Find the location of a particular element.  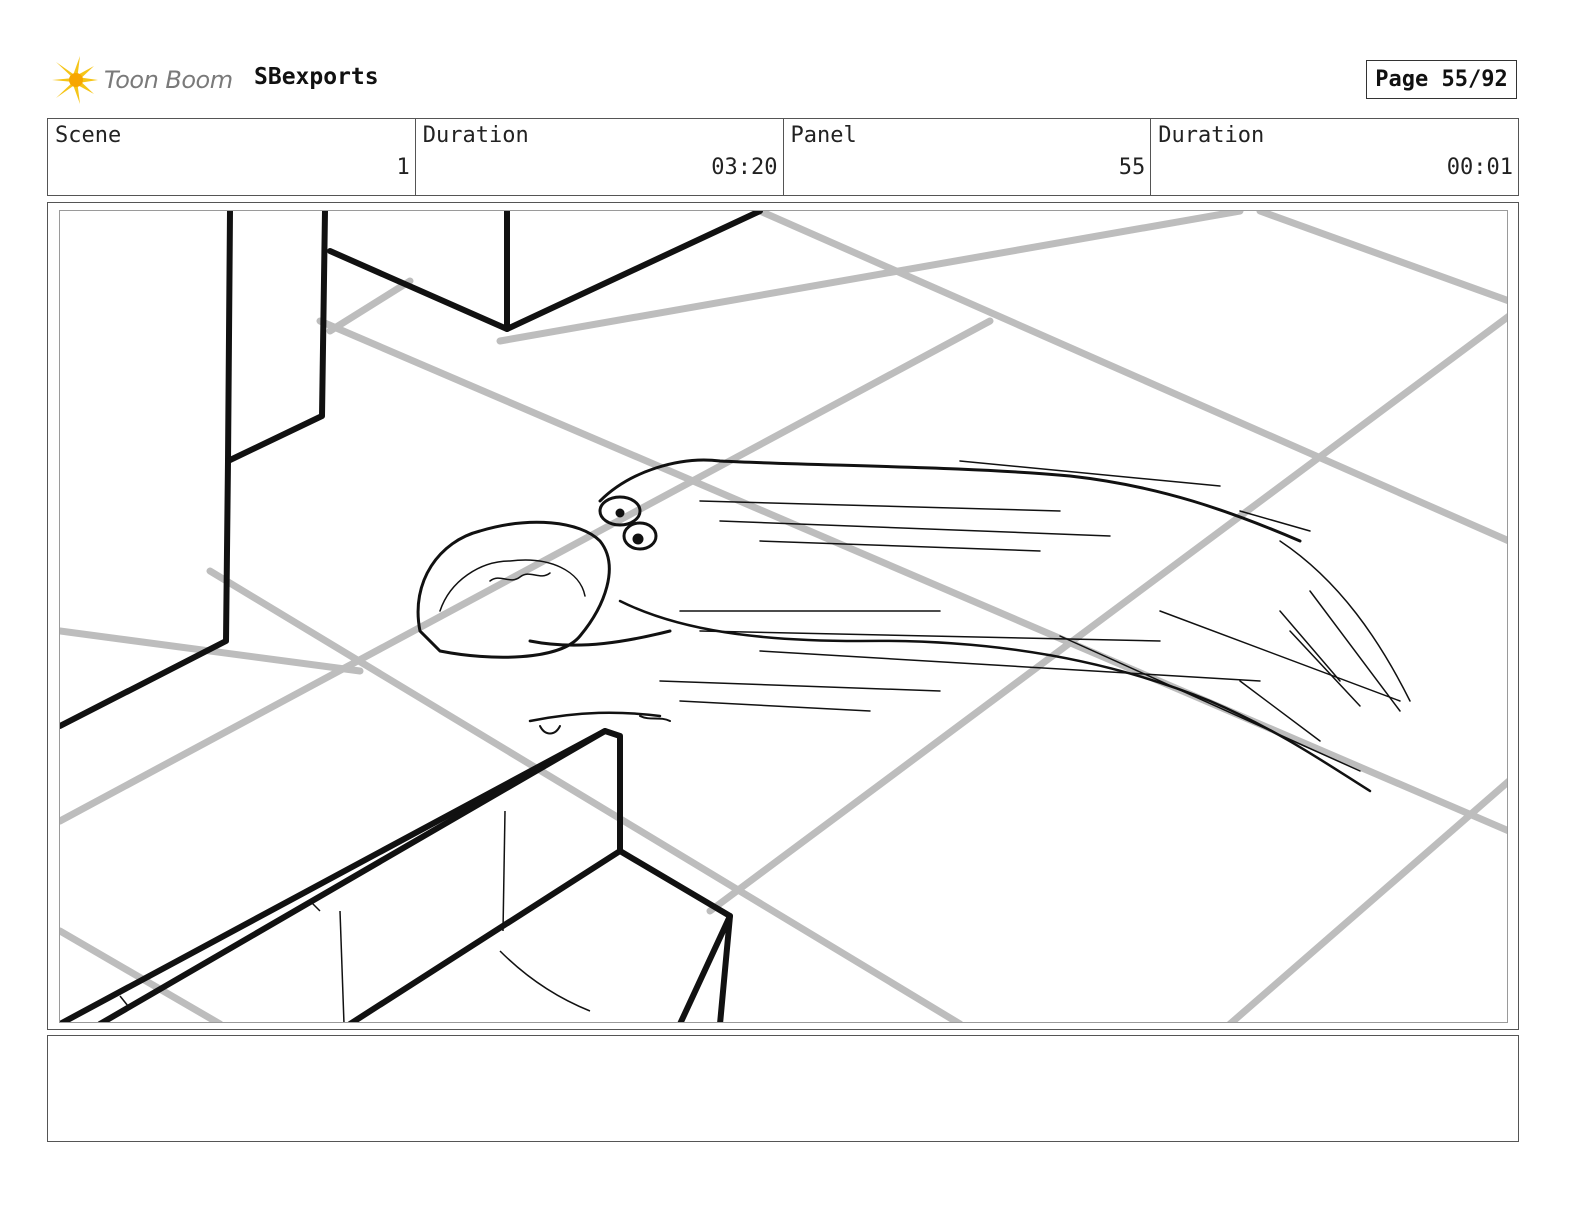

panel-duration-value: 00:01 is located at coordinates (1479, 167).